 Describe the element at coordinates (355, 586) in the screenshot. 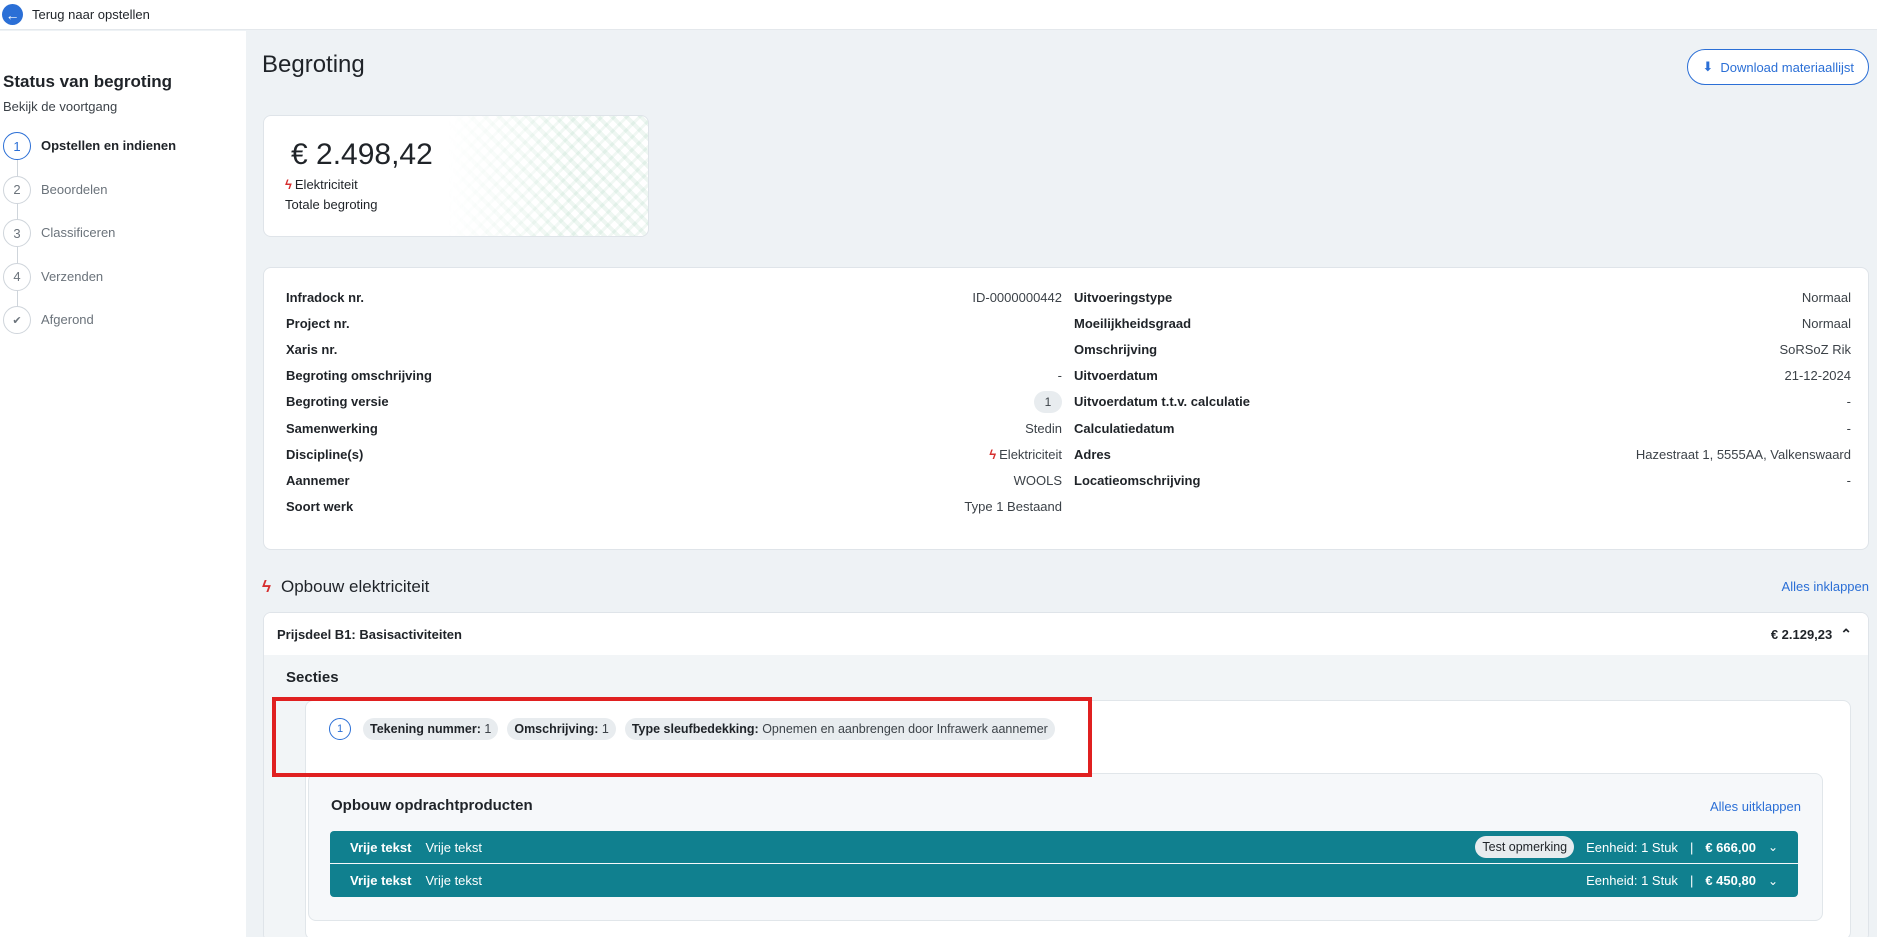

I see `section-title-label: Opbouw elektriciteit` at that location.